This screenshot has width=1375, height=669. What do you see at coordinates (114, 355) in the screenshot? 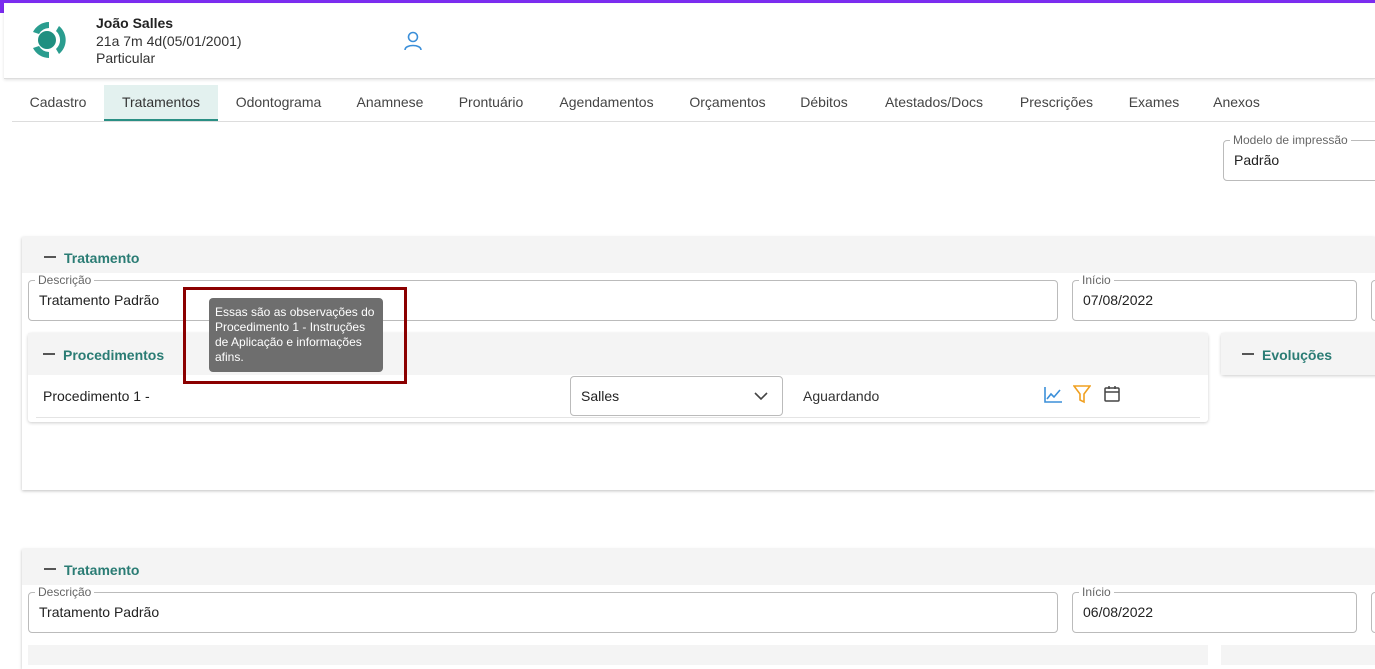
I see `procedures-title-label: Procedimentos` at bounding box center [114, 355].